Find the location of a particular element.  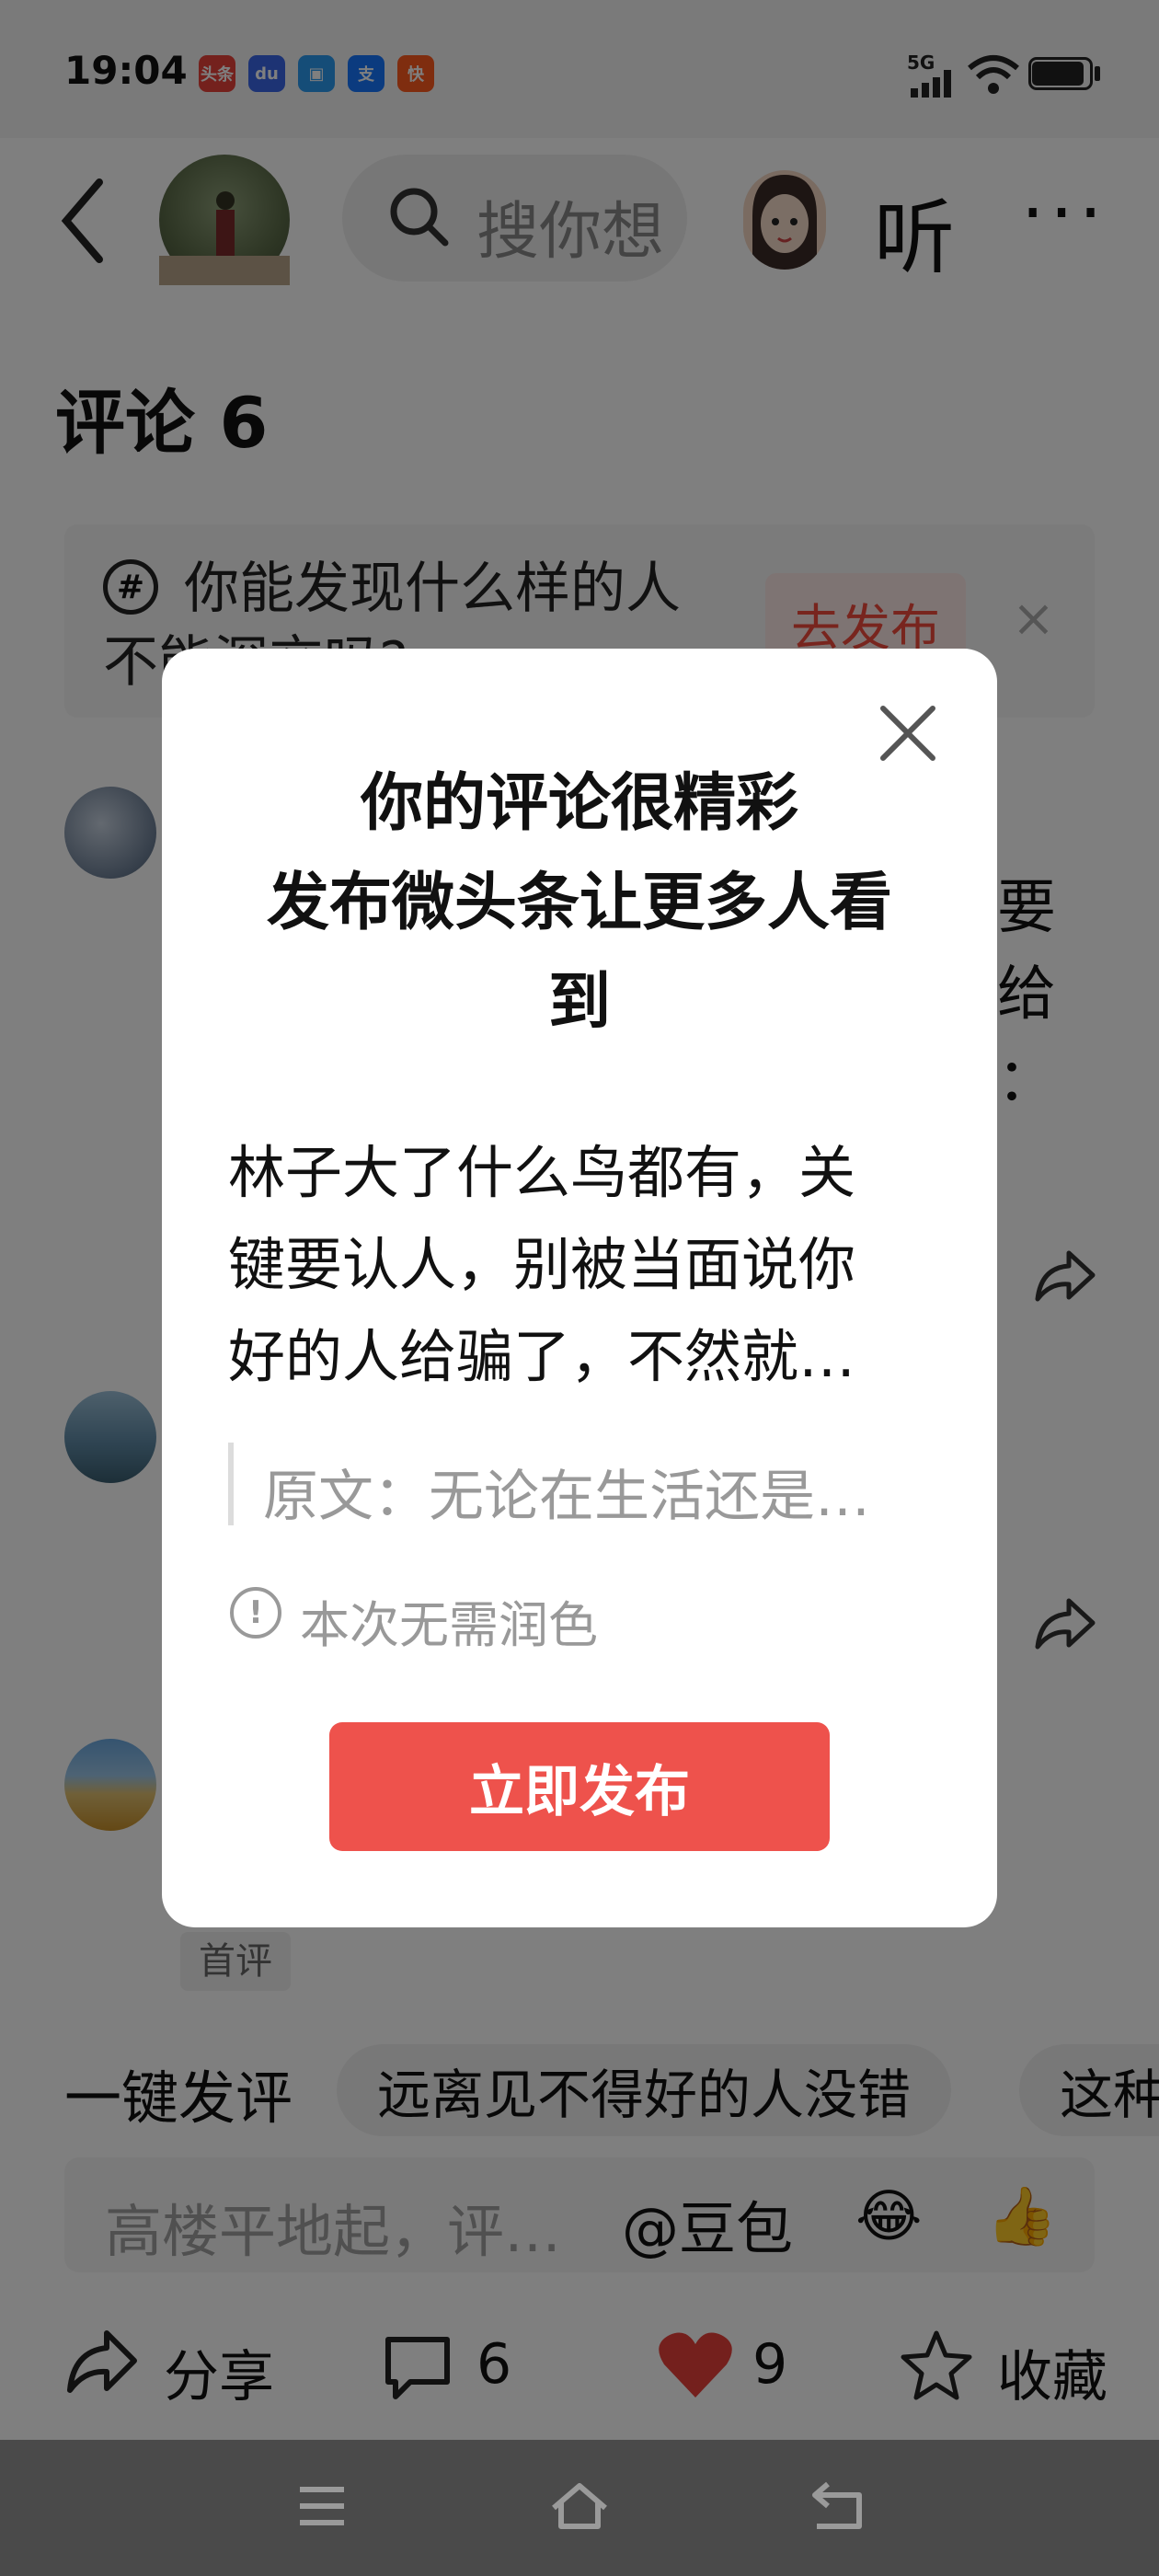

dialog-title-line: 发布微头条让更多人看 is located at coordinates (579, 903).